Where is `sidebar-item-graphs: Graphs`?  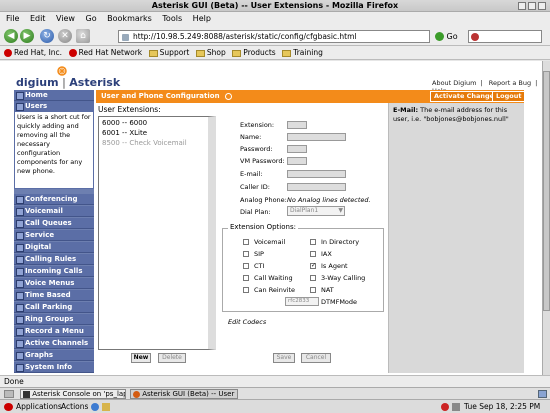
sidebar-item-graphs: Graphs is located at coordinates (54, 355).